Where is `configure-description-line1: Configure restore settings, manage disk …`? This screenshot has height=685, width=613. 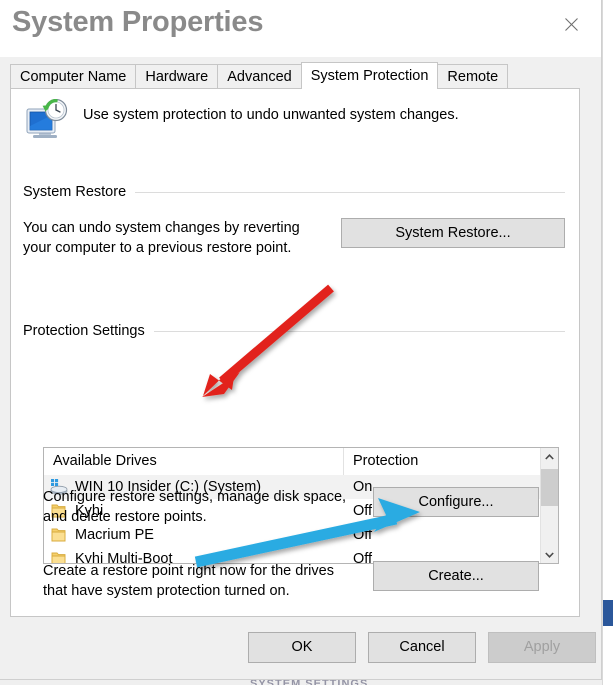
configure-description-line1: Configure restore settings, manage disk … is located at coordinates (195, 497).